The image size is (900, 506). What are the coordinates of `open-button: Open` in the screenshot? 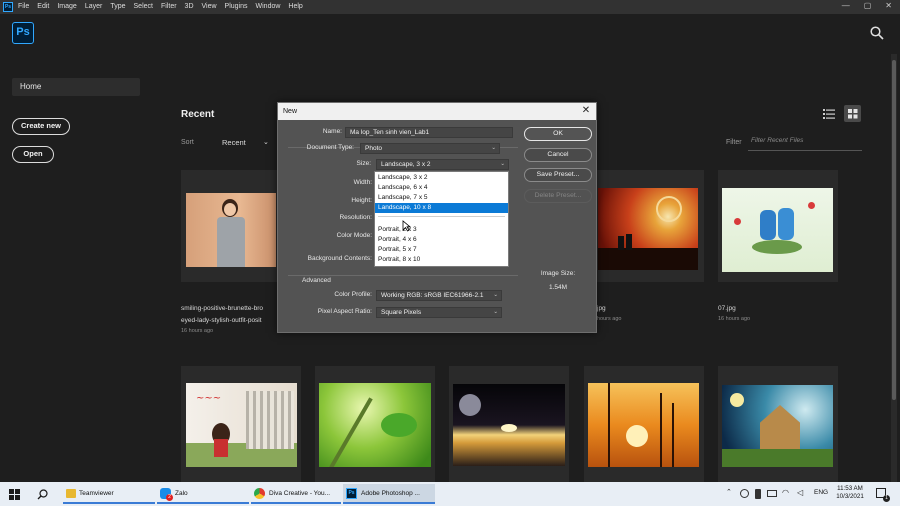 It's located at (33, 154).